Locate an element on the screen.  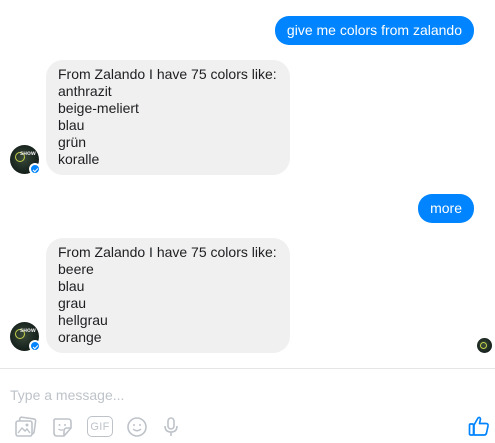
outgoing-message: give me colors from zalando is located at coordinates (374, 30).